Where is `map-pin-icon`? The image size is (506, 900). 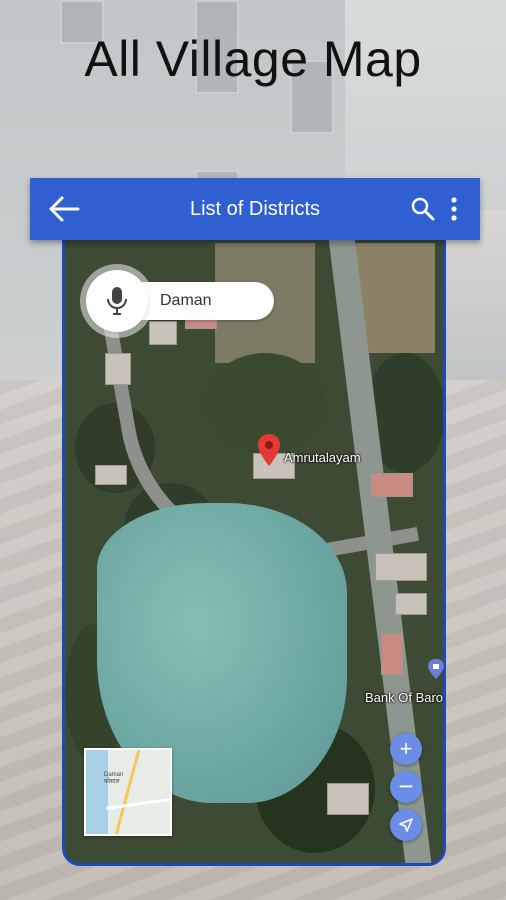
map-pin-icon is located at coordinates (269, 452).